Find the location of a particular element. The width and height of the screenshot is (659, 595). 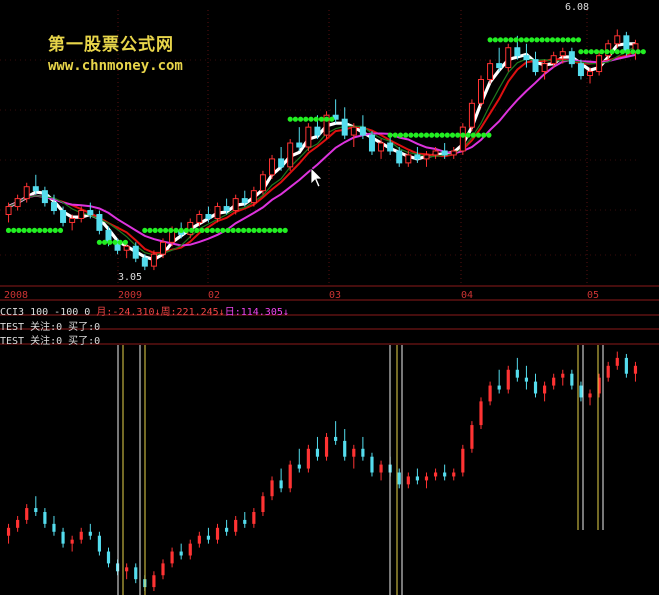

mouse-cursor-icon is located at coordinates (316, 177).